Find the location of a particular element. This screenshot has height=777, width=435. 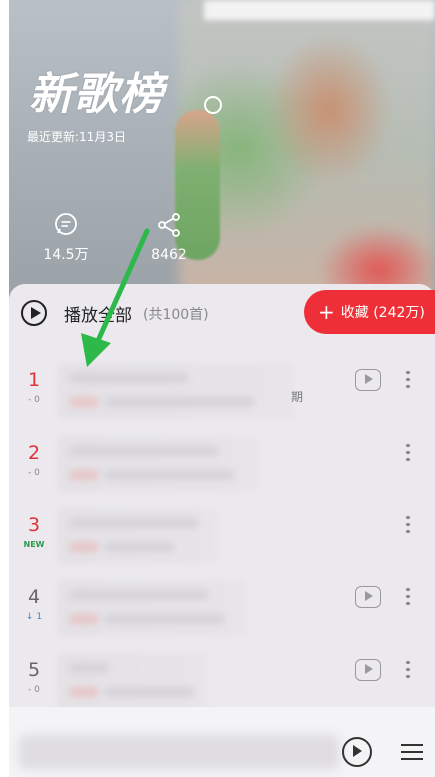

annotation-arrow-icon is located at coordinates (115, 297).